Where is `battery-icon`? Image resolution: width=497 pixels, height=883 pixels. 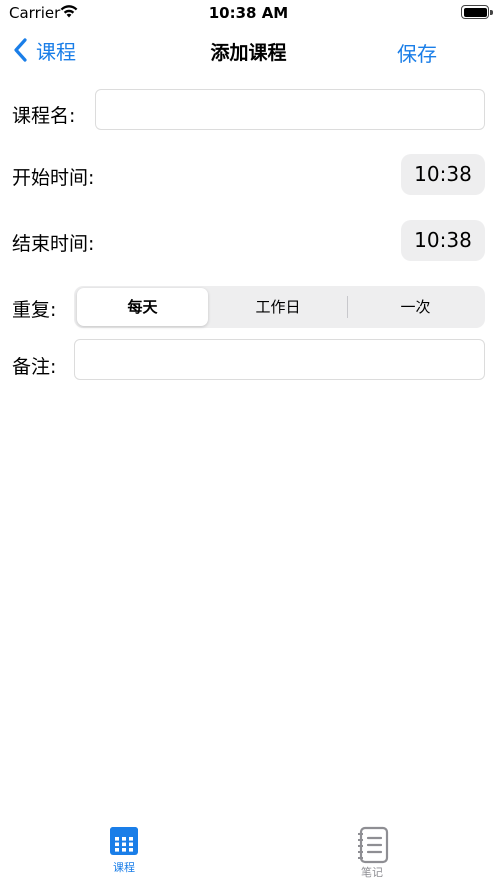 battery-icon is located at coordinates (475, 12).